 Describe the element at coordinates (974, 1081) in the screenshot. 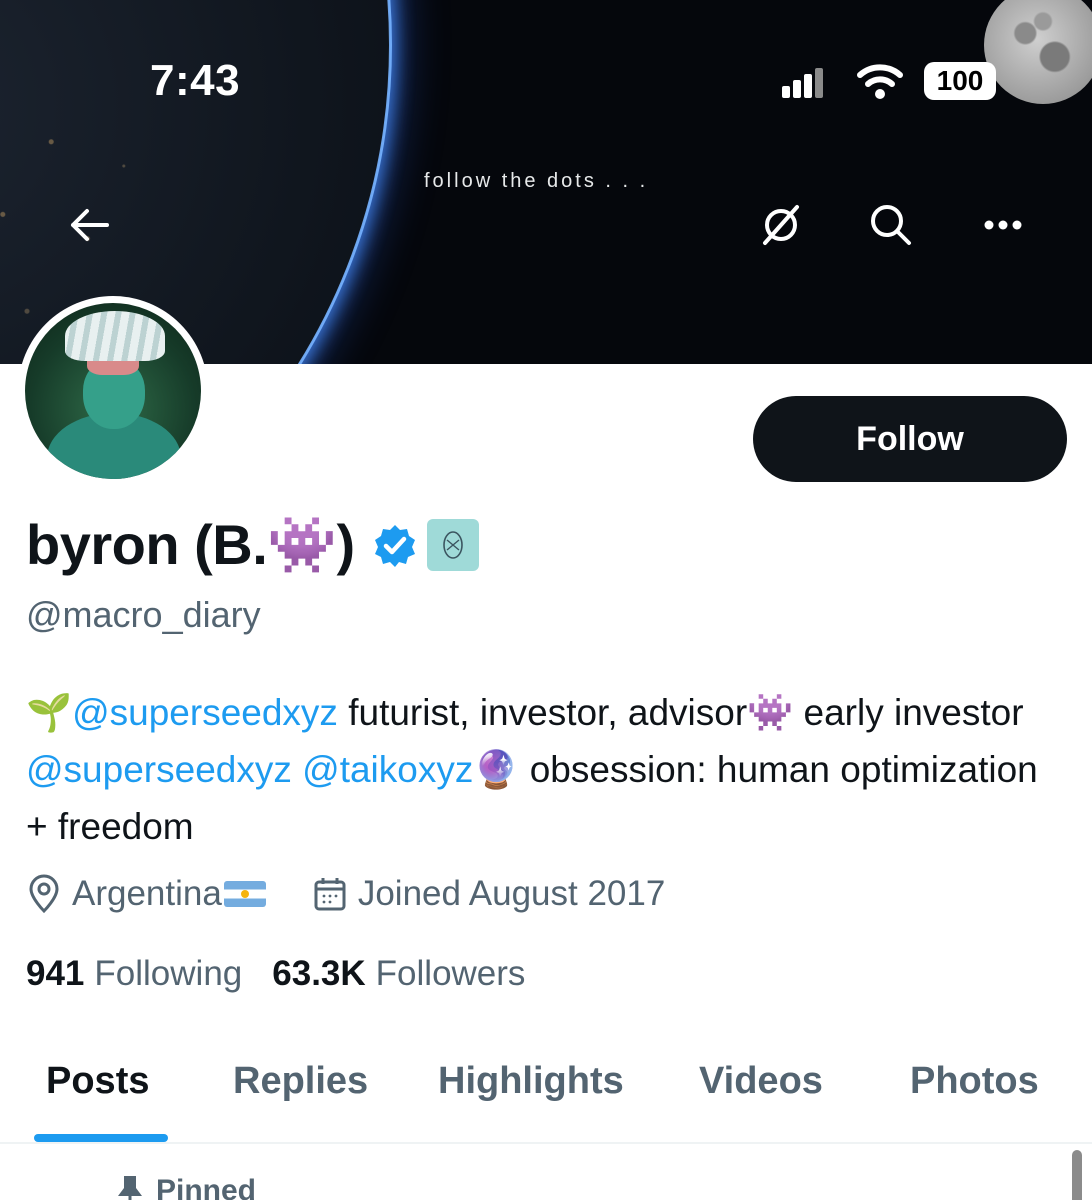

I see `tab-photos: Photos` at that location.